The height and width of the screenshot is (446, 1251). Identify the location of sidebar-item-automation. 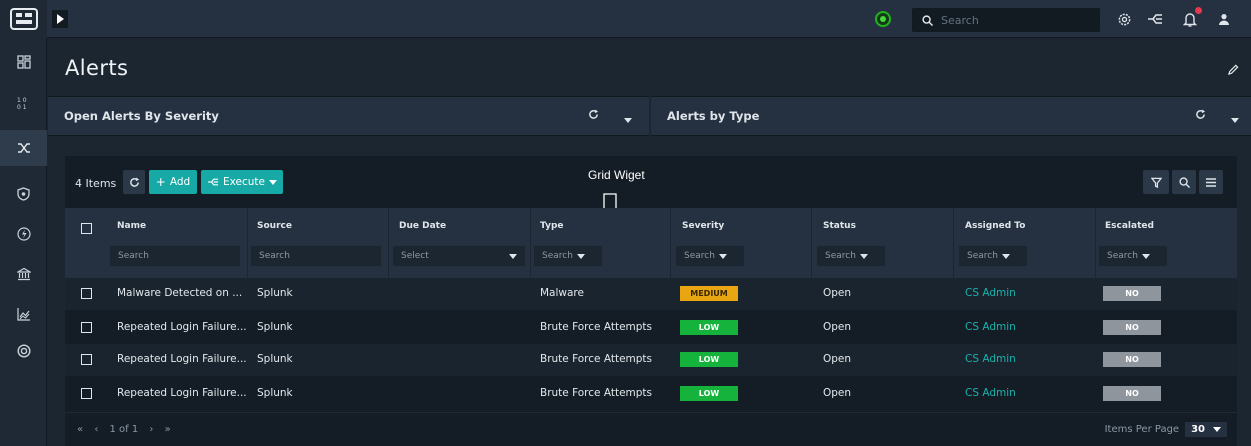
(23, 234).